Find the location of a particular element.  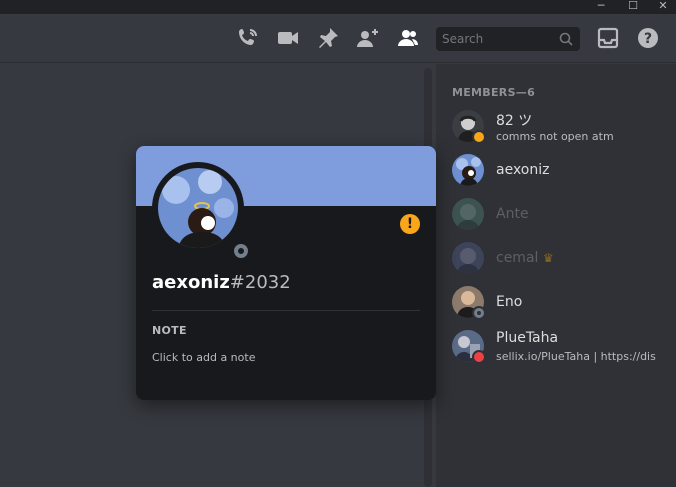

close-button: ✕ is located at coordinates (663, 7).